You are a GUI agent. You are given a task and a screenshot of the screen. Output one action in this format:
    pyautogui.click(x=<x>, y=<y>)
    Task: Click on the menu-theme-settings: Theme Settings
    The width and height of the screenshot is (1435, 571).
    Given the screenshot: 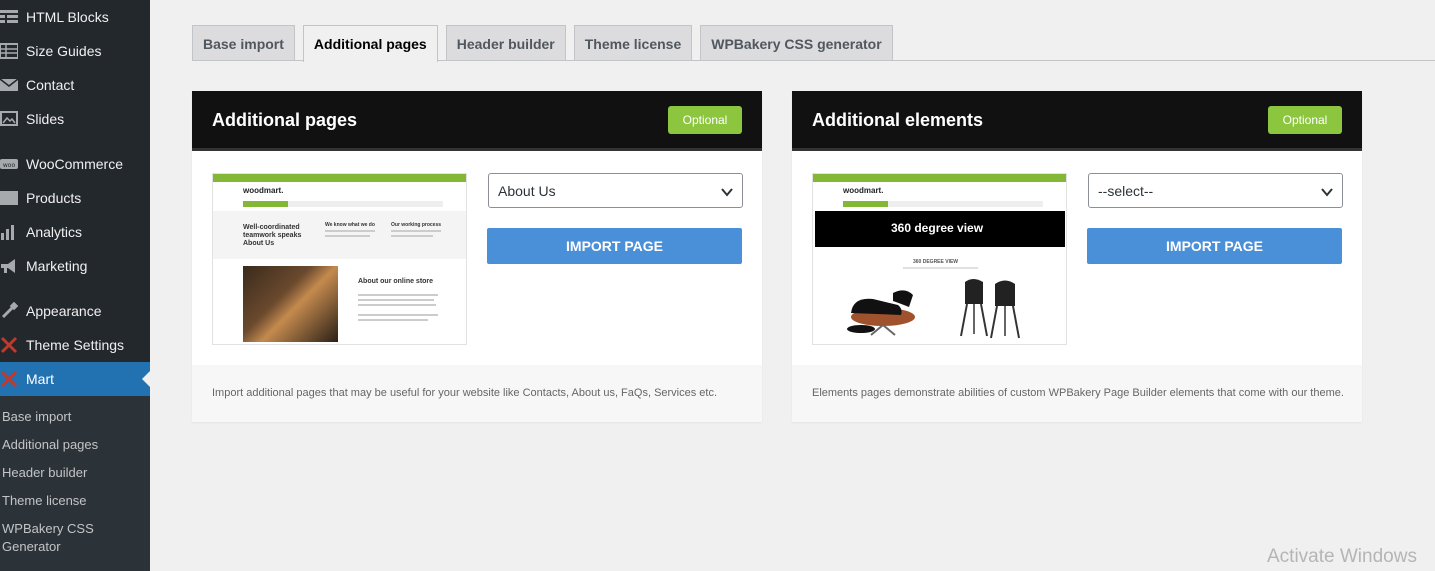 What is the action you would take?
    pyautogui.click(x=75, y=345)
    